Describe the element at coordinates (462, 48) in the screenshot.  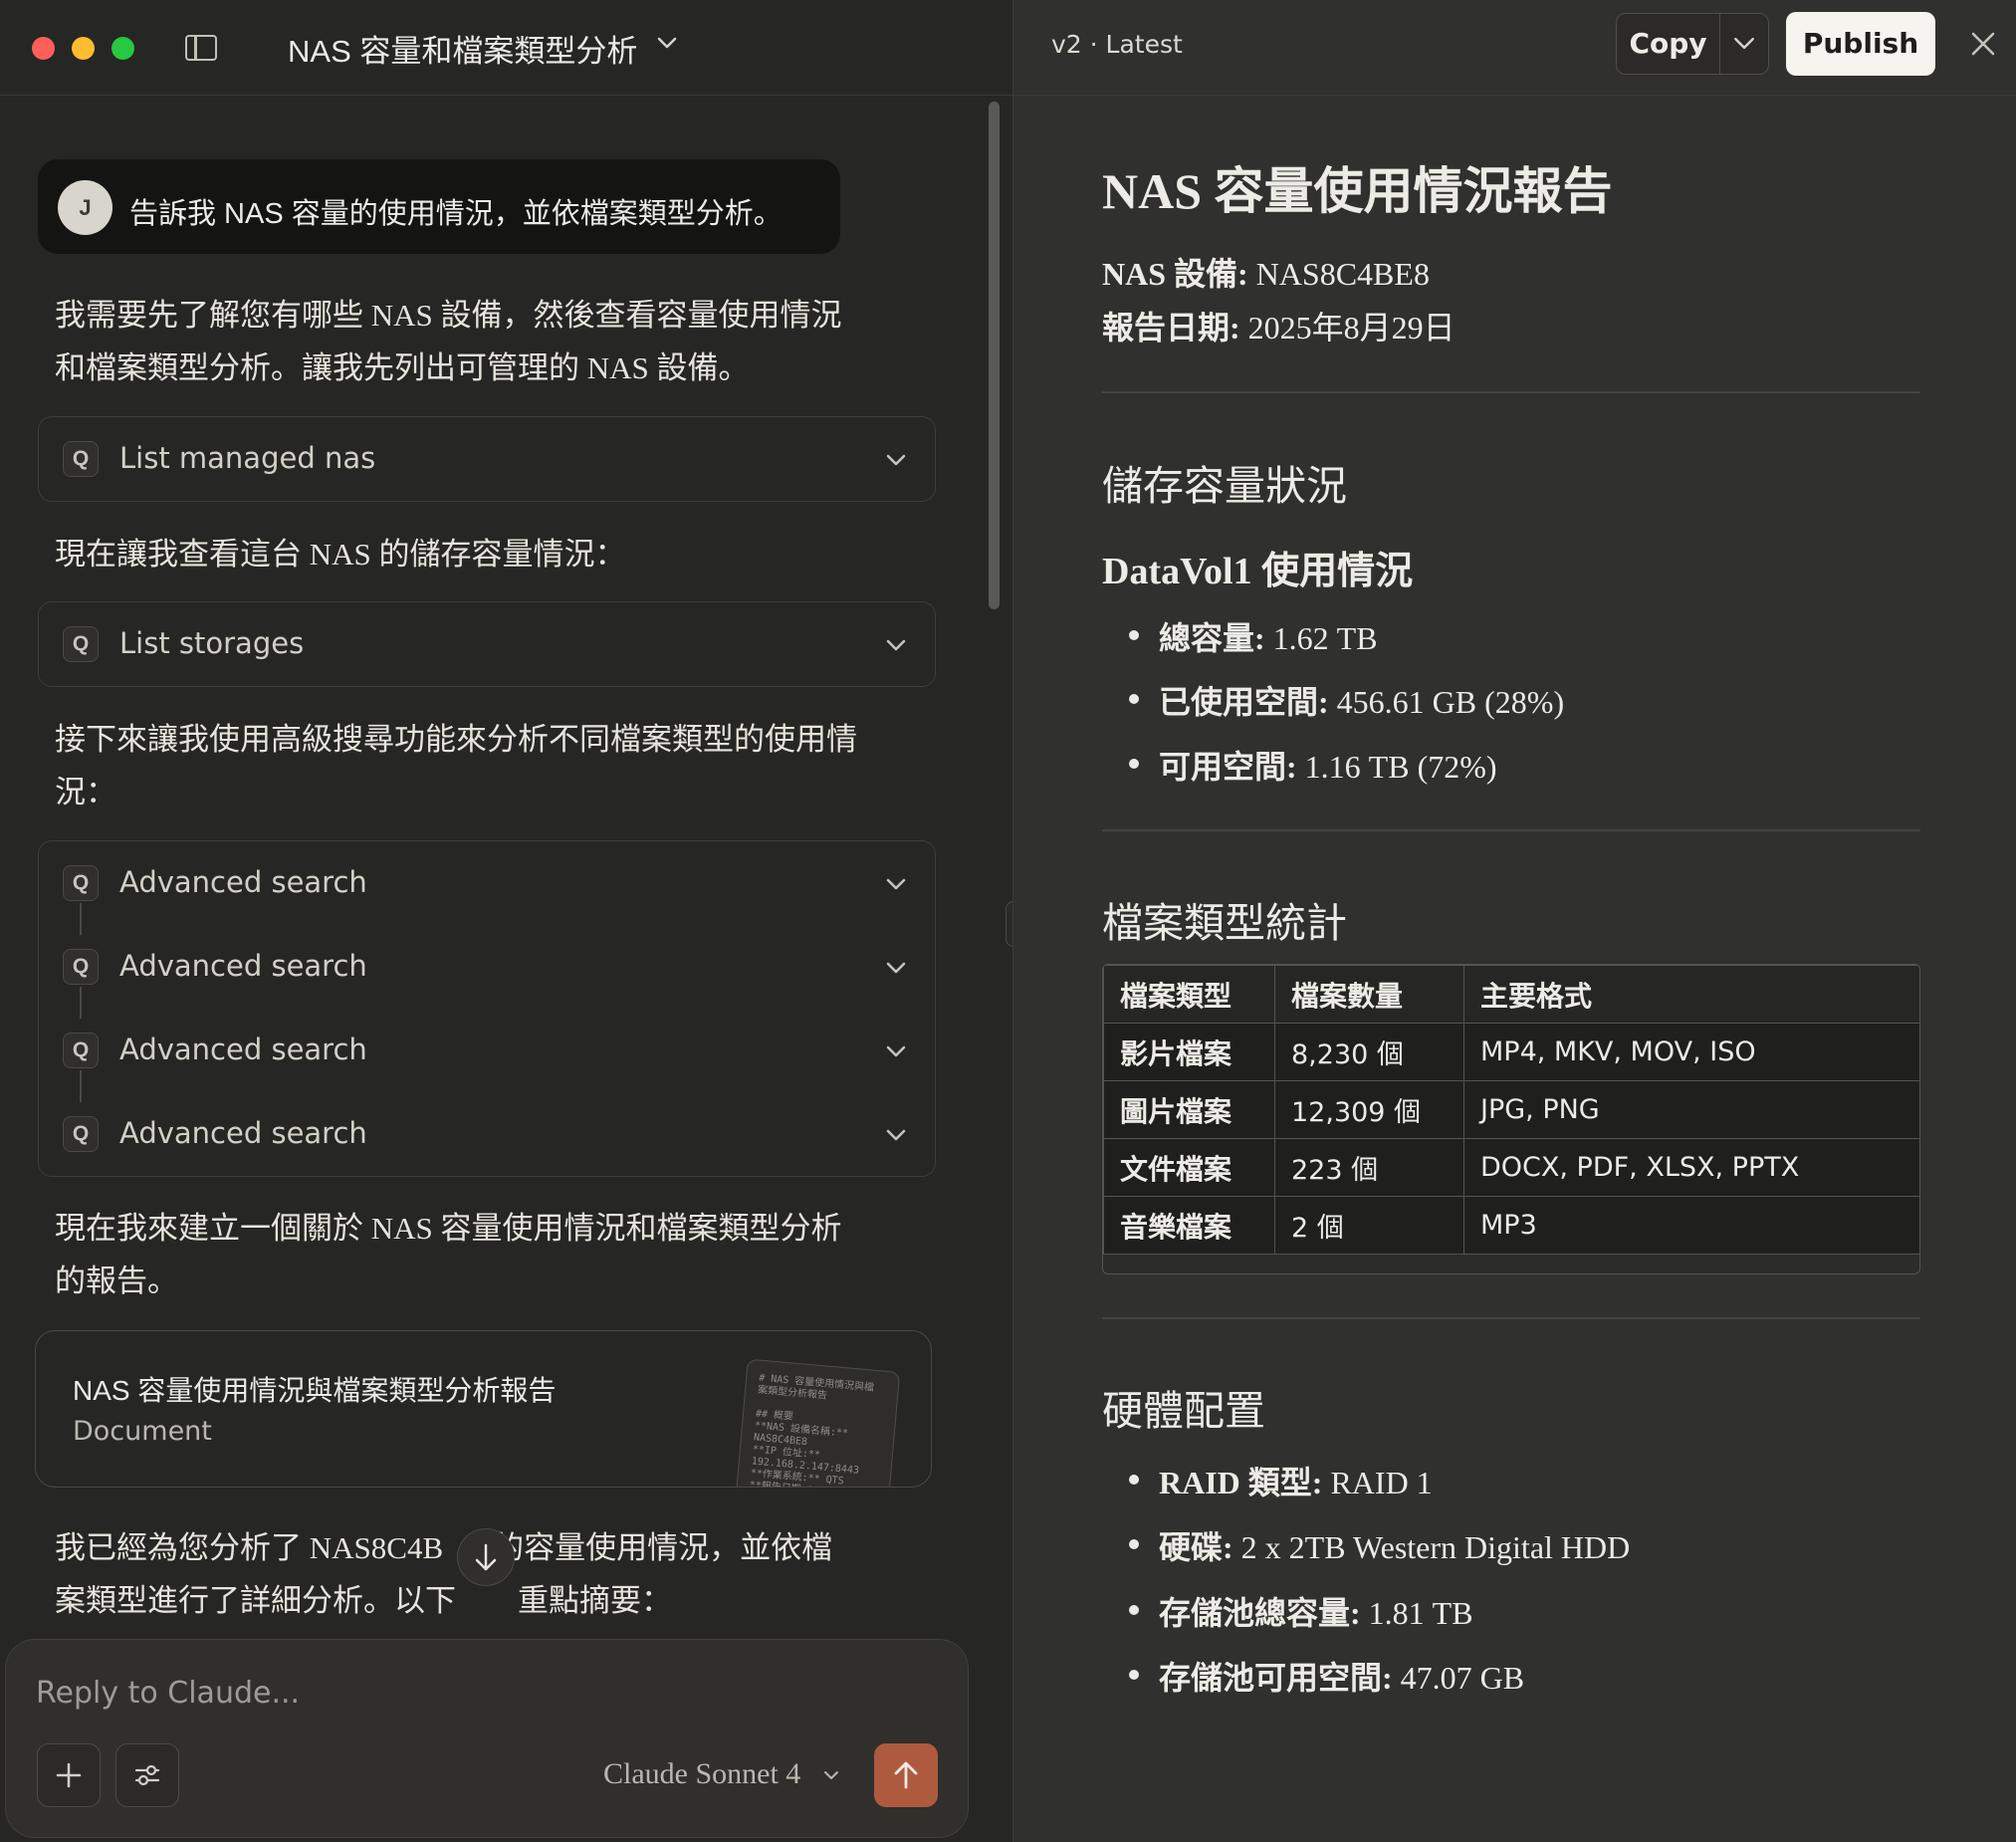
I see `conversation-title: NAS 容量和檔案類型分析` at that location.